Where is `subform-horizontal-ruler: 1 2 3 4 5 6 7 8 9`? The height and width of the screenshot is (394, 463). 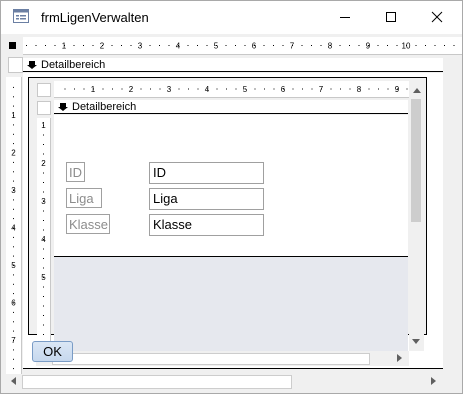
subform-horizontal-ruler: 1 2 3 4 5 6 7 8 9 is located at coordinates (231, 89).